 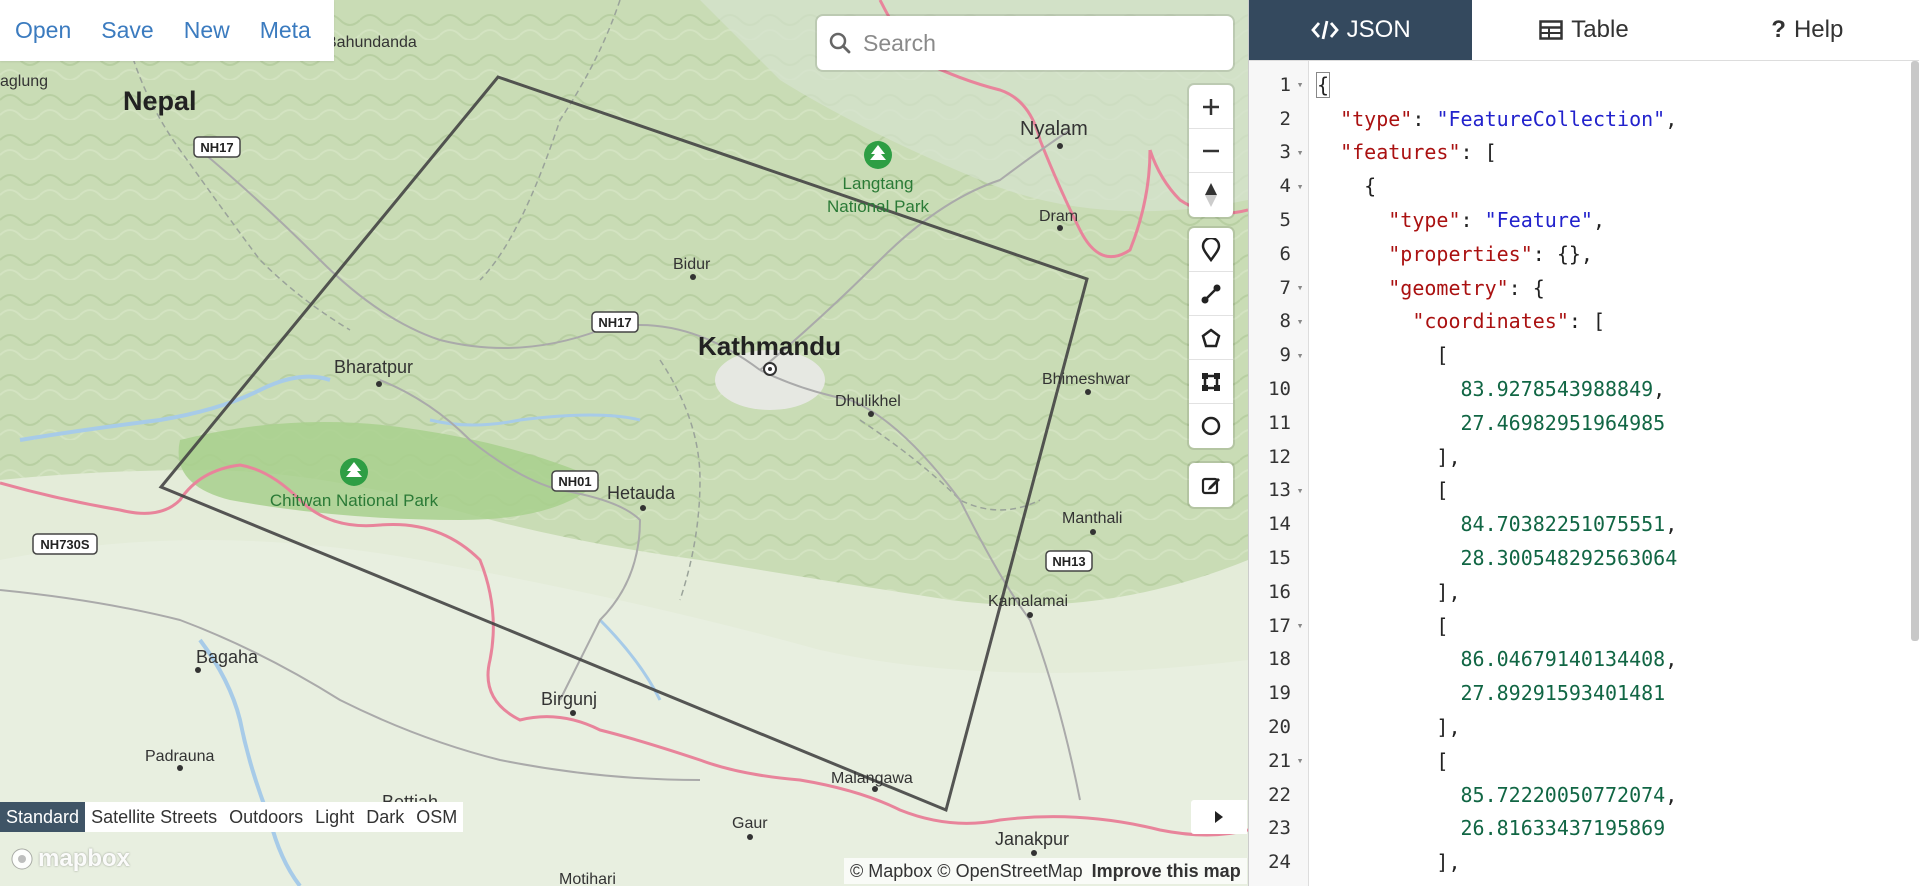 I want to click on editor-line: 17 ▾ [, so click(x=1578, y=626).